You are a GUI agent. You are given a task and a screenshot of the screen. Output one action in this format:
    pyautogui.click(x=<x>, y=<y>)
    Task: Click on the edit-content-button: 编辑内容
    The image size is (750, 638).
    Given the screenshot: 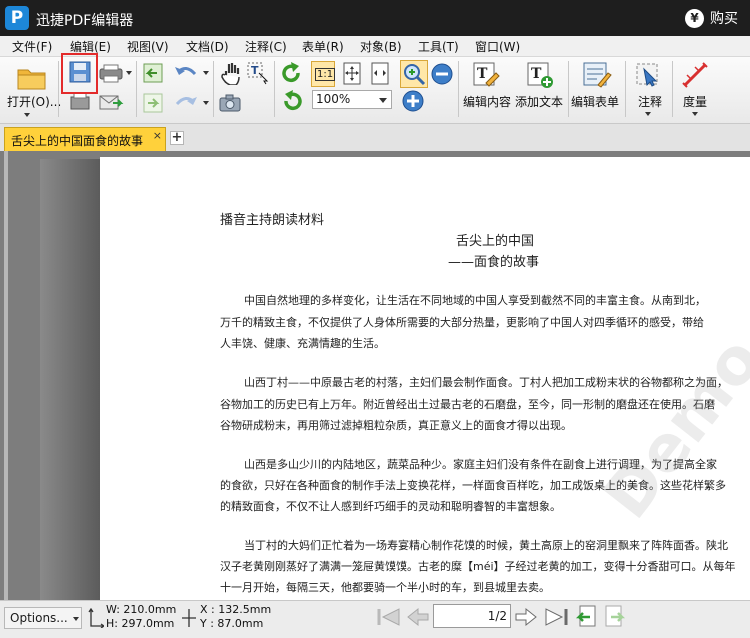 What is the action you would take?
    pyautogui.click(x=487, y=101)
    